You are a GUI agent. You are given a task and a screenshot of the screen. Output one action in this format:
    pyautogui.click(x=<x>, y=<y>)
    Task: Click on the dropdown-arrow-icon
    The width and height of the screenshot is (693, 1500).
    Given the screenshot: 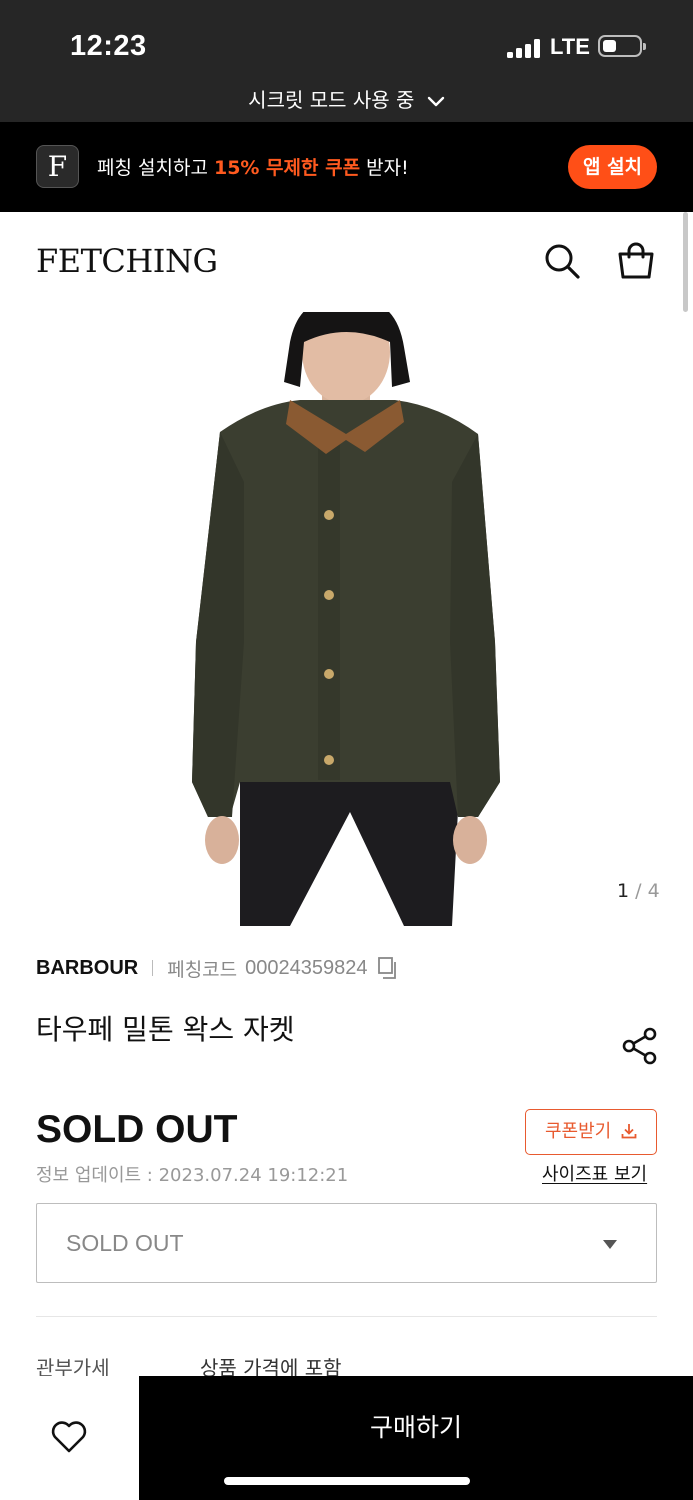 What is the action you would take?
    pyautogui.click(x=610, y=1244)
    